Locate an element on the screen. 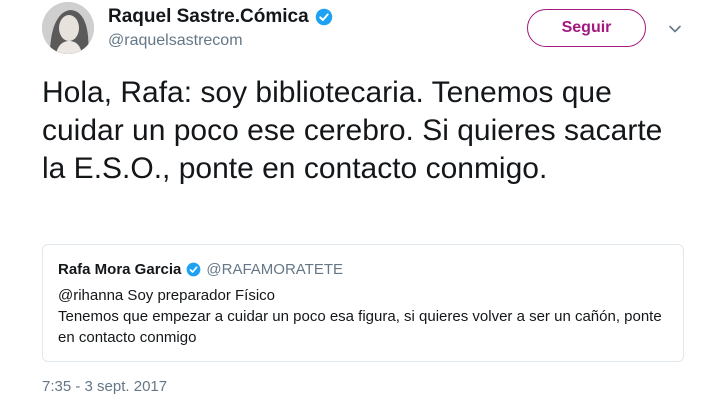  follow-button: Seguir is located at coordinates (586, 28).